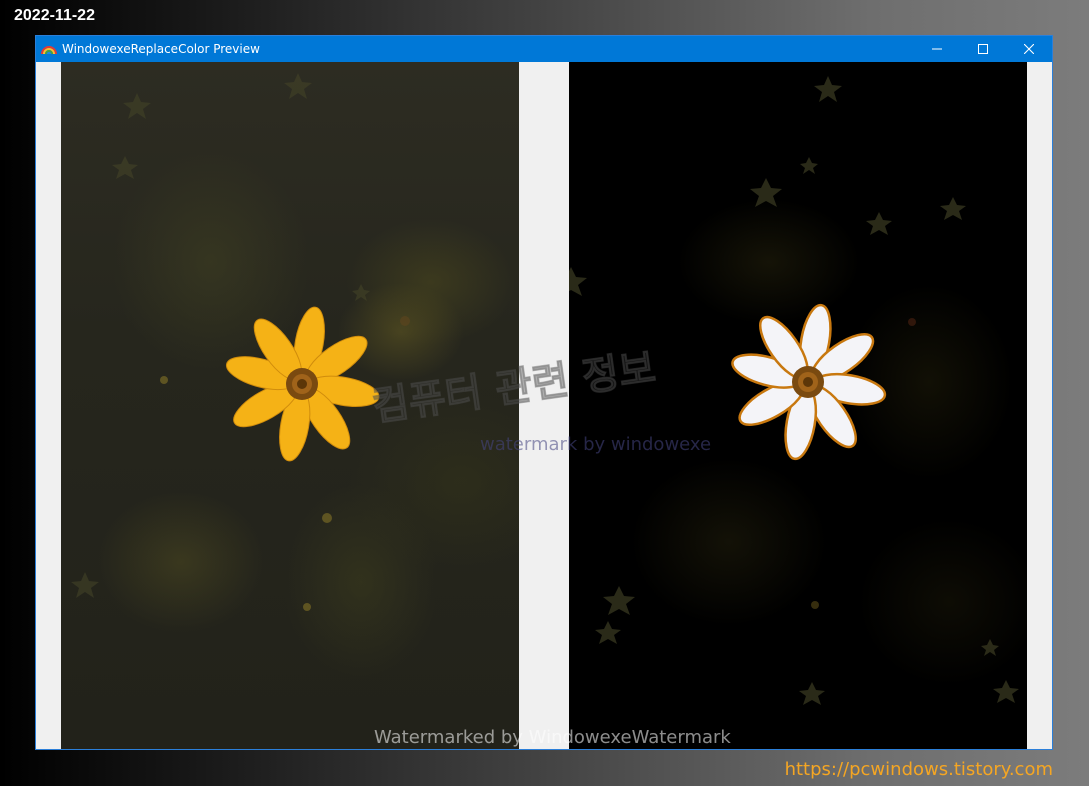 Image resolution: width=1089 pixels, height=786 pixels. I want to click on window-title: WindowexeReplaceColor Preview, so click(161, 49).